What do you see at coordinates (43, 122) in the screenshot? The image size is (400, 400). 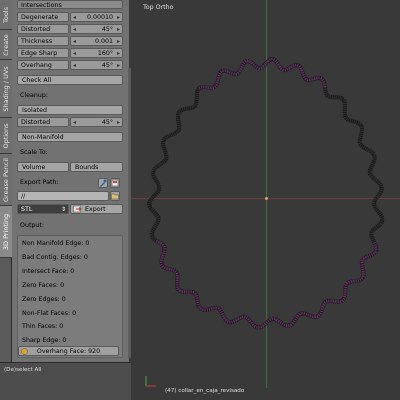 I see `distorted-cleanup-button: Distorted` at bounding box center [43, 122].